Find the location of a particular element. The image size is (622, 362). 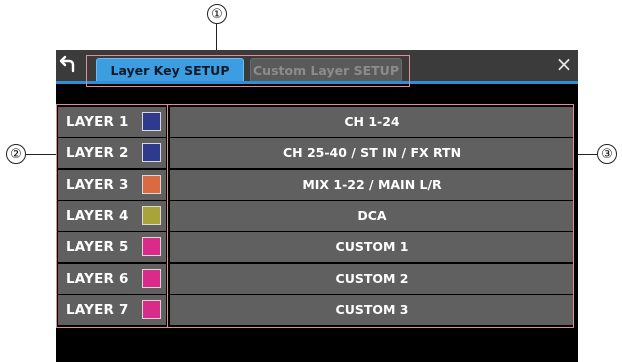

layer-key-button: LAYER 2 is located at coordinates (112, 153).